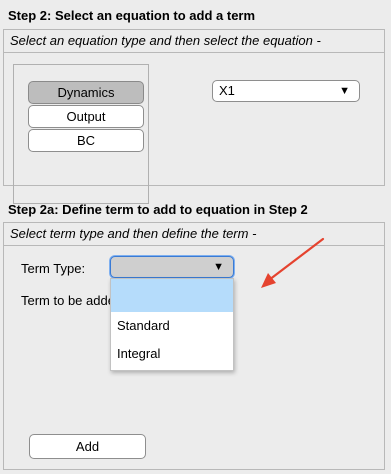  What do you see at coordinates (68, 300) in the screenshot?
I see `term-to-be-added-label: Term to be adde` at bounding box center [68, 300].